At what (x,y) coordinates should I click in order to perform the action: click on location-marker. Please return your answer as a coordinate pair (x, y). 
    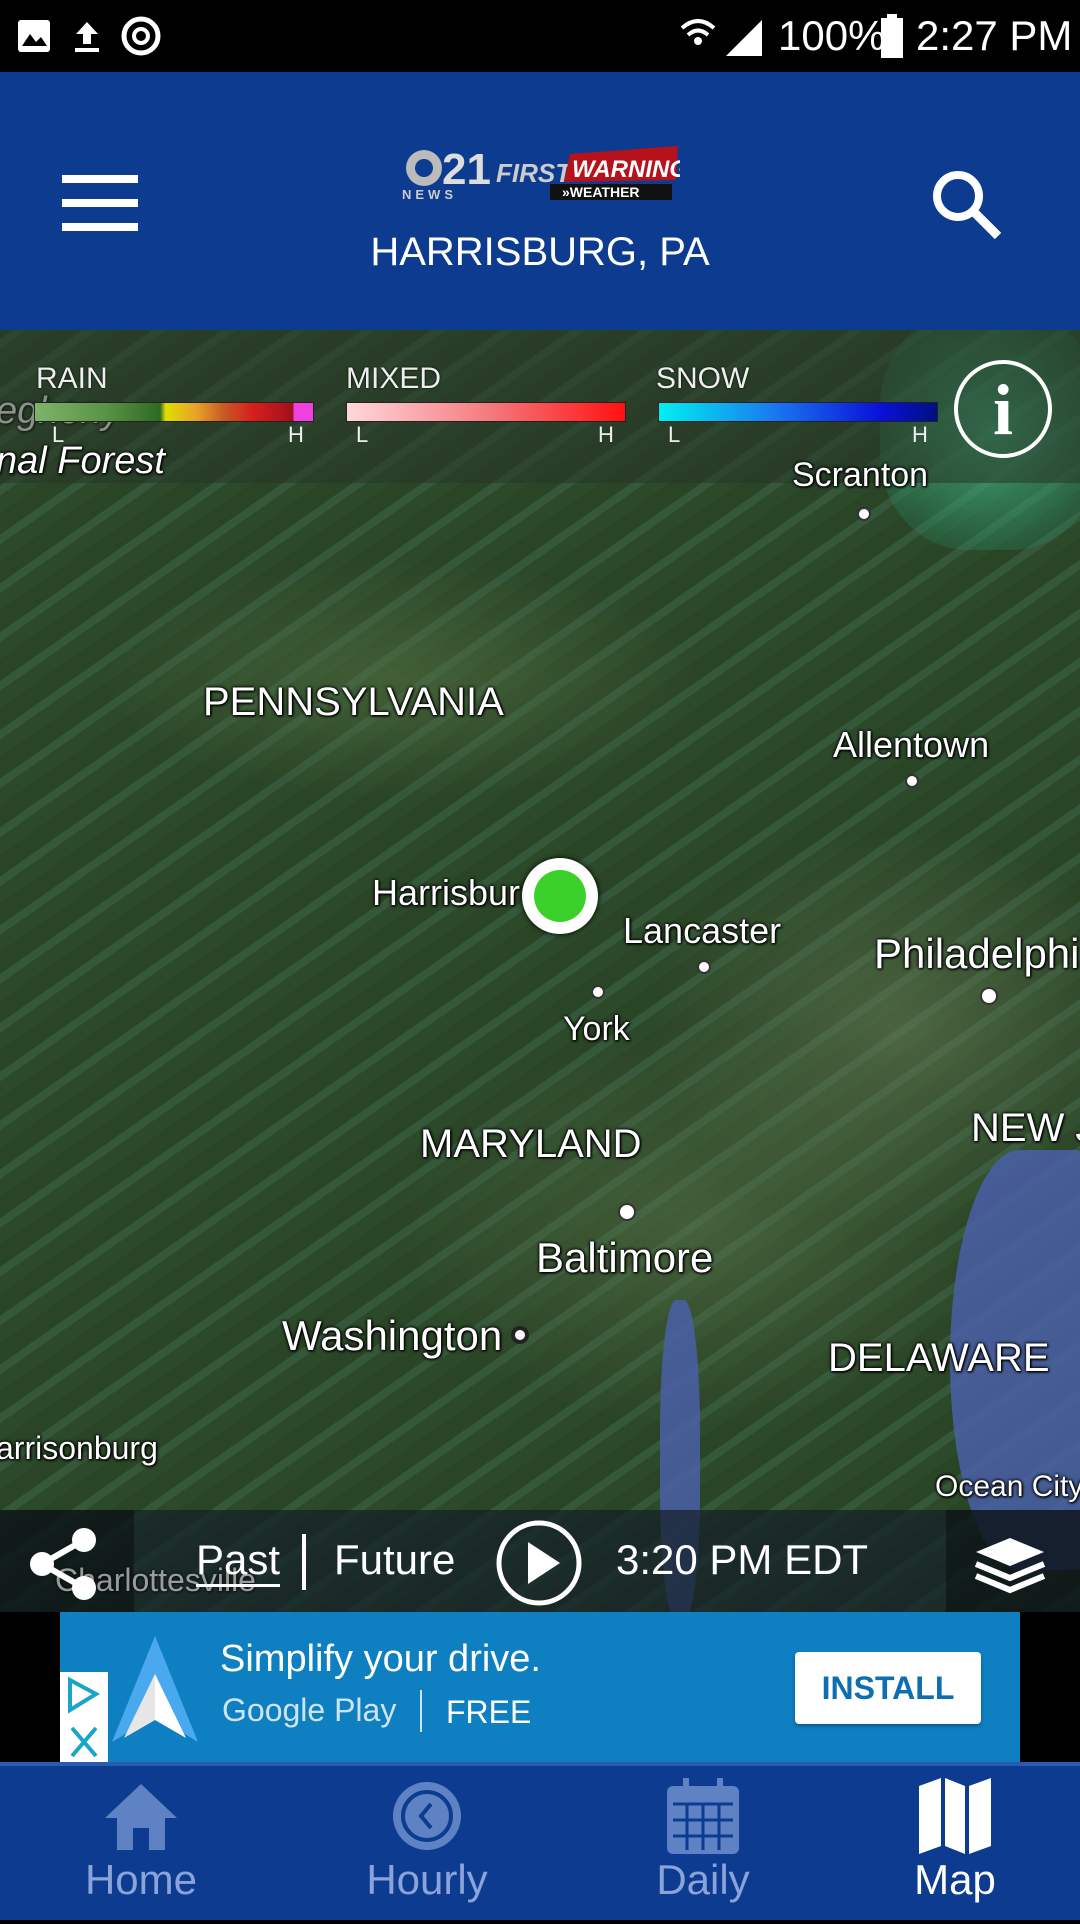
    Looking at the image, I should click on (560, 896).